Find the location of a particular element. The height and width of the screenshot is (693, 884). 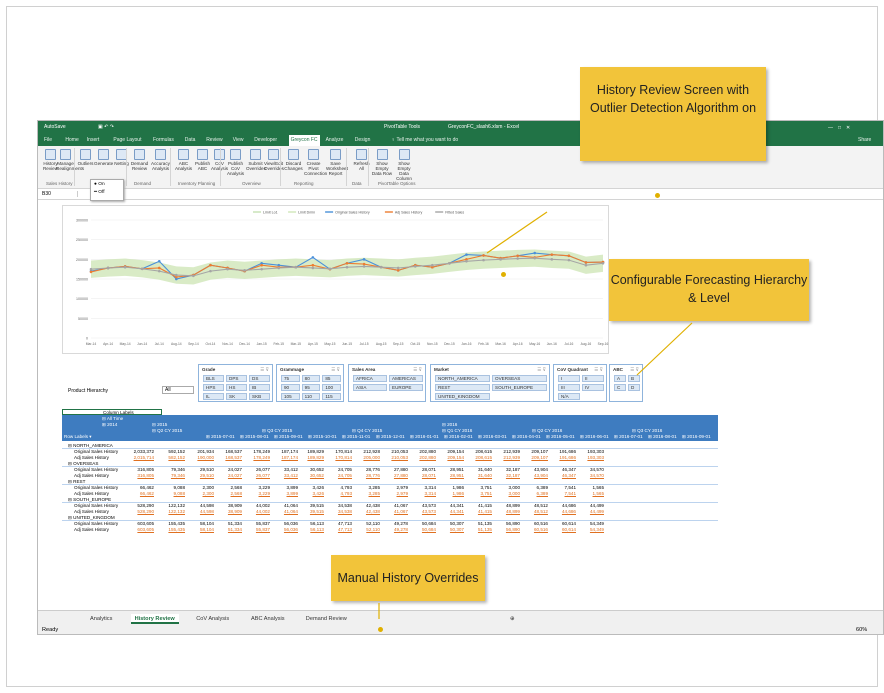

outliers-dropdown: ● On ━ Off is located at coordinates (107, 190).